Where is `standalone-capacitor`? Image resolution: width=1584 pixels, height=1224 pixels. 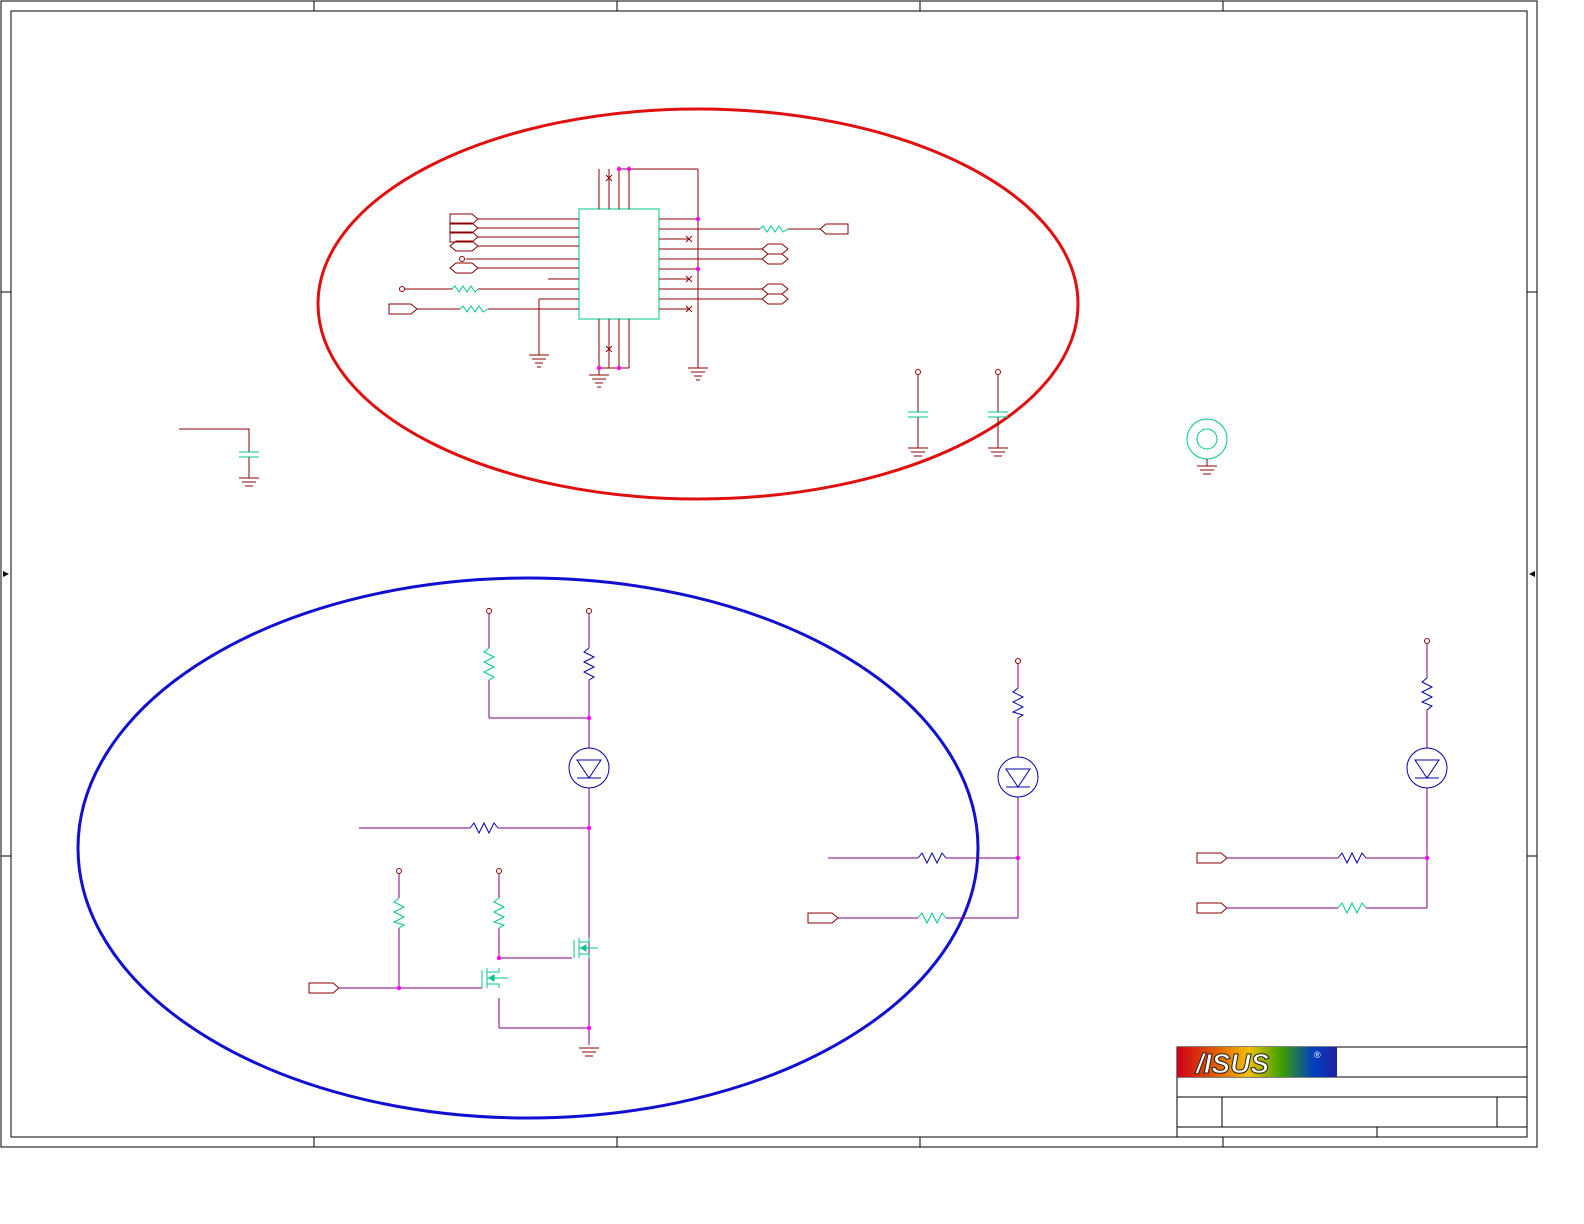 standalone-capacitor is located at coordinates (219, 457).